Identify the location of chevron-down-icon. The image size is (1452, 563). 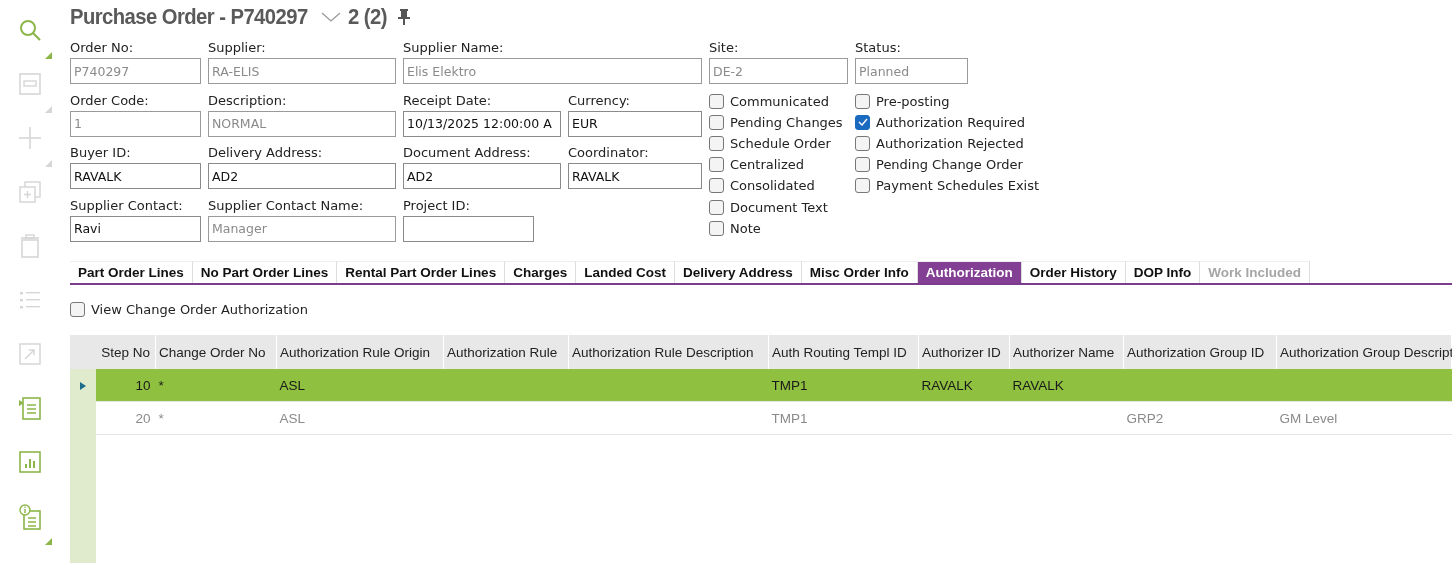
(331, 17).